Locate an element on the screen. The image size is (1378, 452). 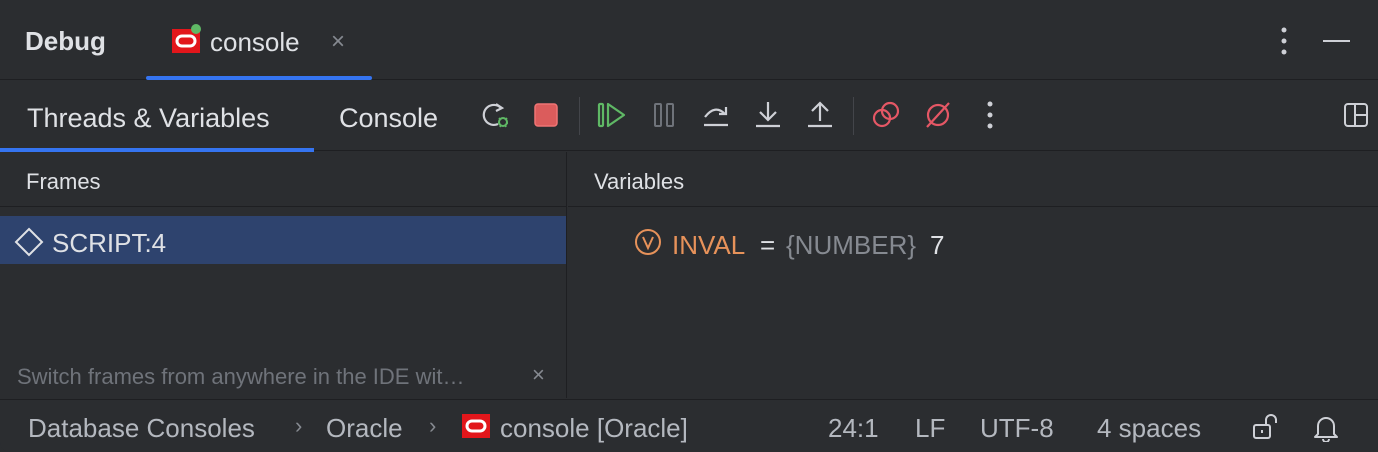
step-over-icon is located at coordinates (716, 117).